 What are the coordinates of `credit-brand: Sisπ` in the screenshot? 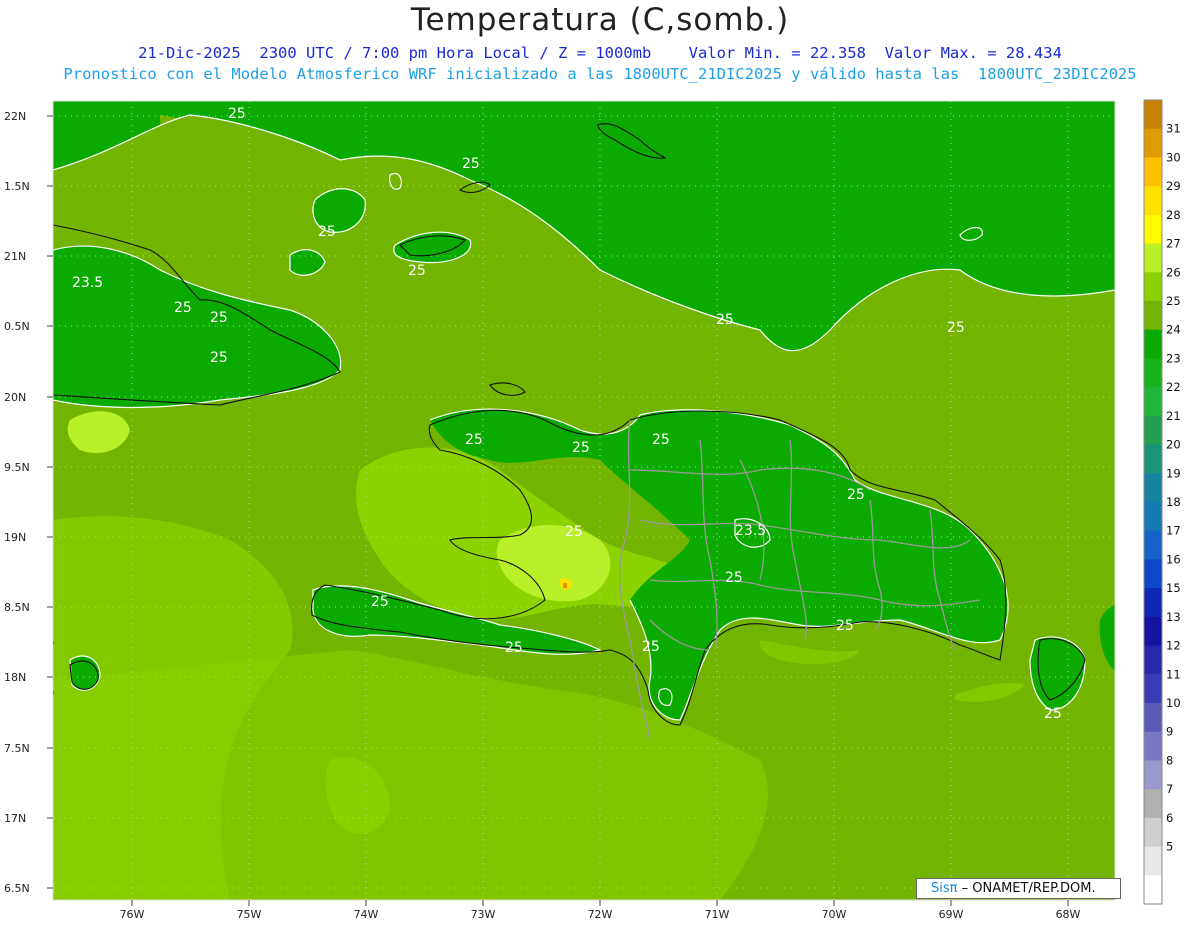 It's located at (944, 888).